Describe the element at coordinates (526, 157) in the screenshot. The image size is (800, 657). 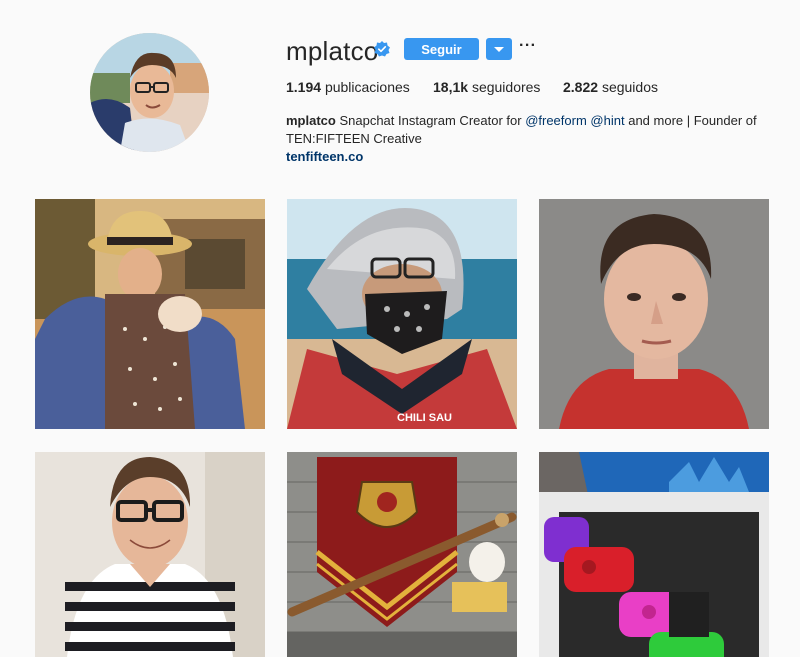
I see `website-link: tenfifteen.co` at that location.